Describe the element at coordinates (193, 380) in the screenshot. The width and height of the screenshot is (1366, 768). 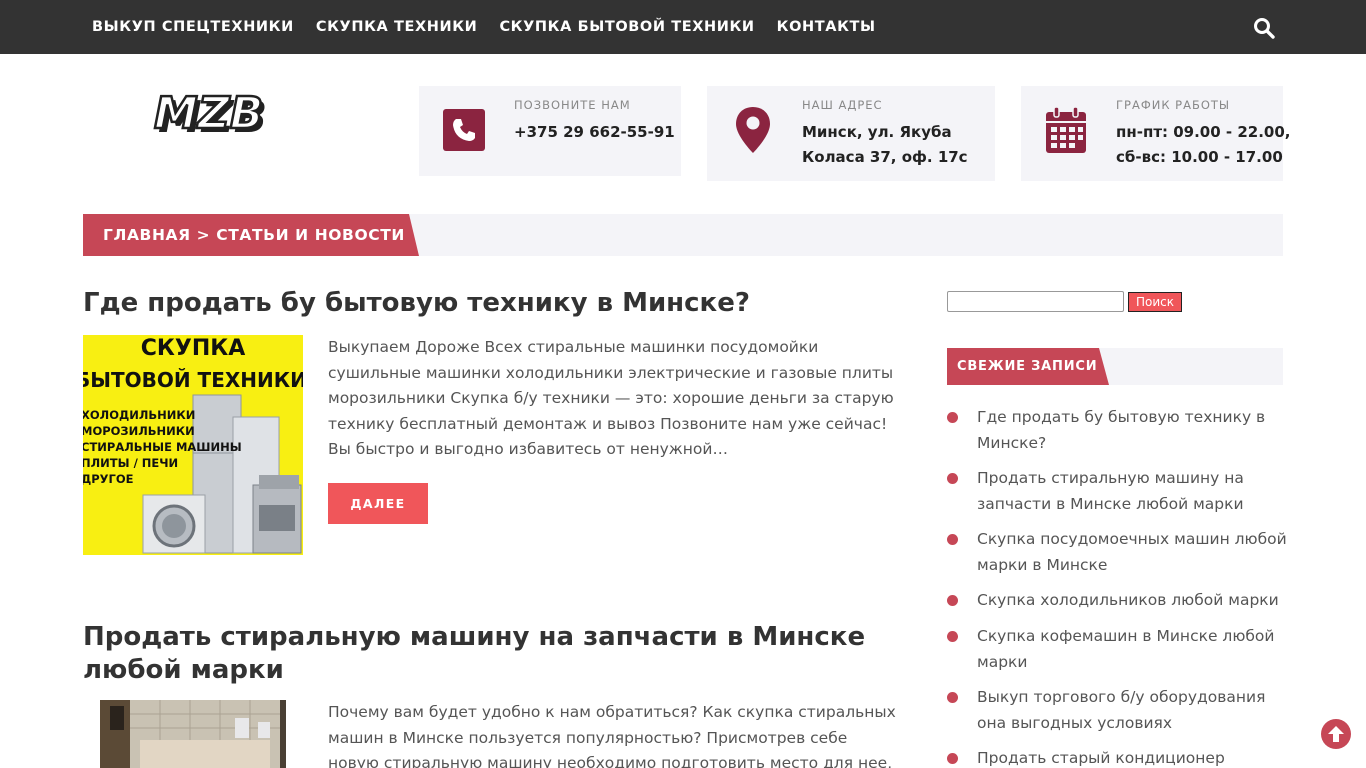
I see `poster-subheading: БЫТОВОЙ ТЕХНИКИ` at that location.